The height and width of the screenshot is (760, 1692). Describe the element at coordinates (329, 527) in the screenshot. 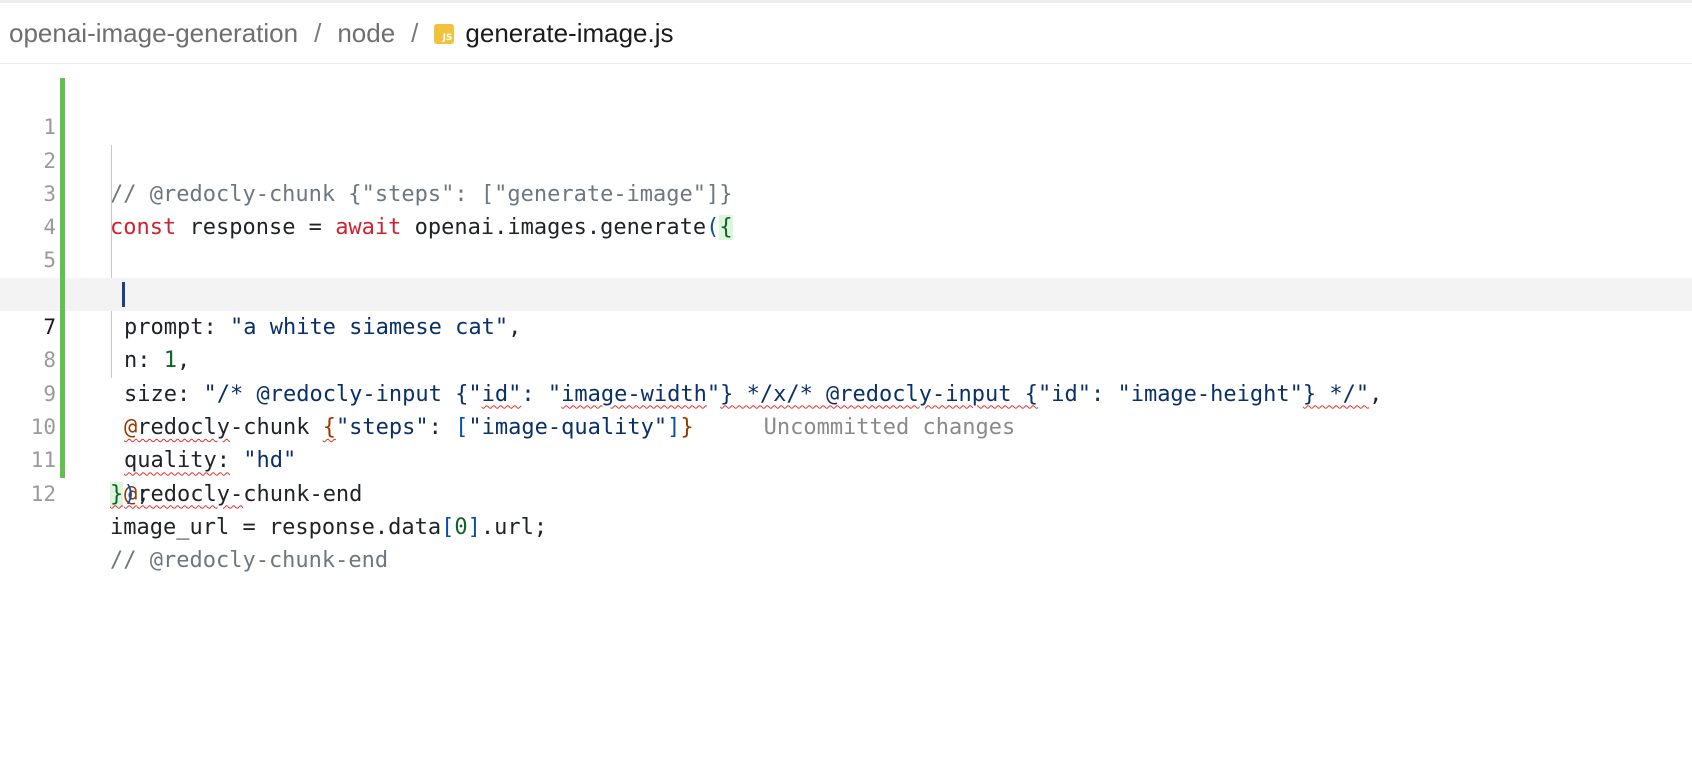

I see `line-code: image_url = response.data[0].url;` at that location.